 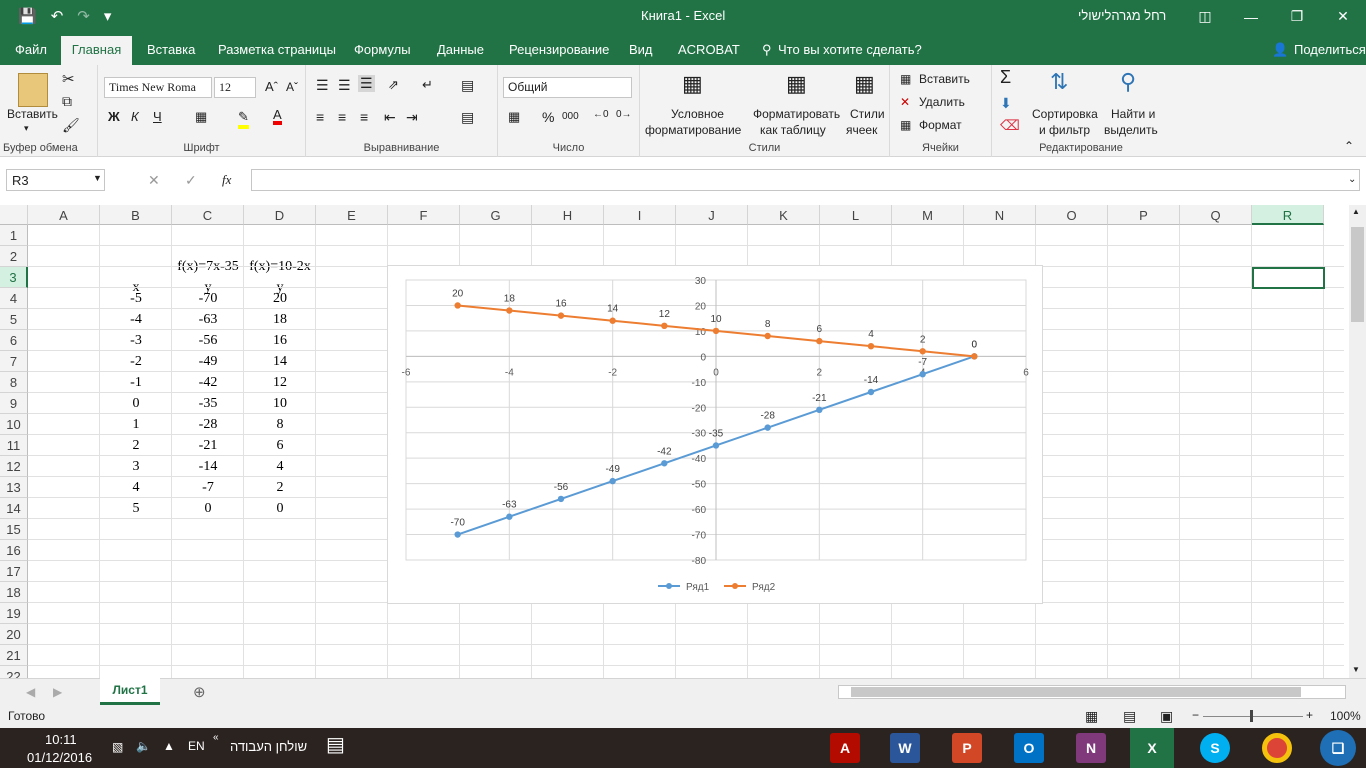 What do you see at coordinates (14, 445) in the screenshot?
I see `row-header-11: 11` at bounding box center [14, 445].